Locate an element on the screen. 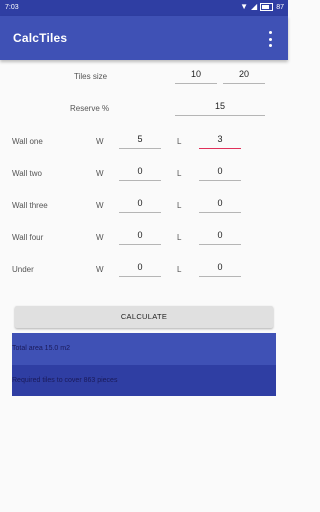  wall-two-w-label: W is located at coordinates (100, 173).